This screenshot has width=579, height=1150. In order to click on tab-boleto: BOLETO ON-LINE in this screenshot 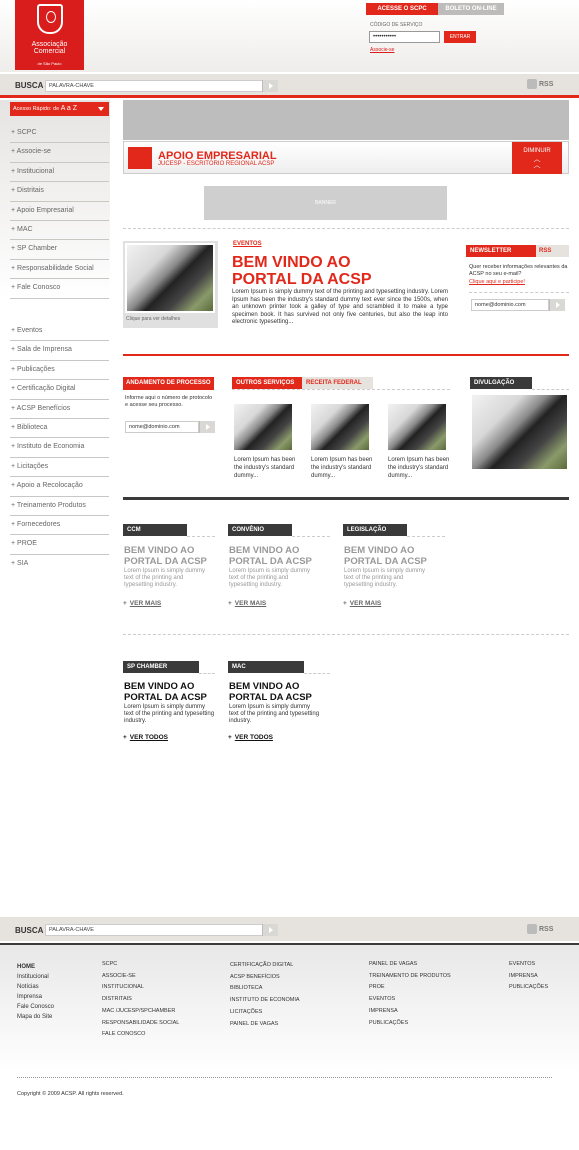, I will do `click(471, 9)`.